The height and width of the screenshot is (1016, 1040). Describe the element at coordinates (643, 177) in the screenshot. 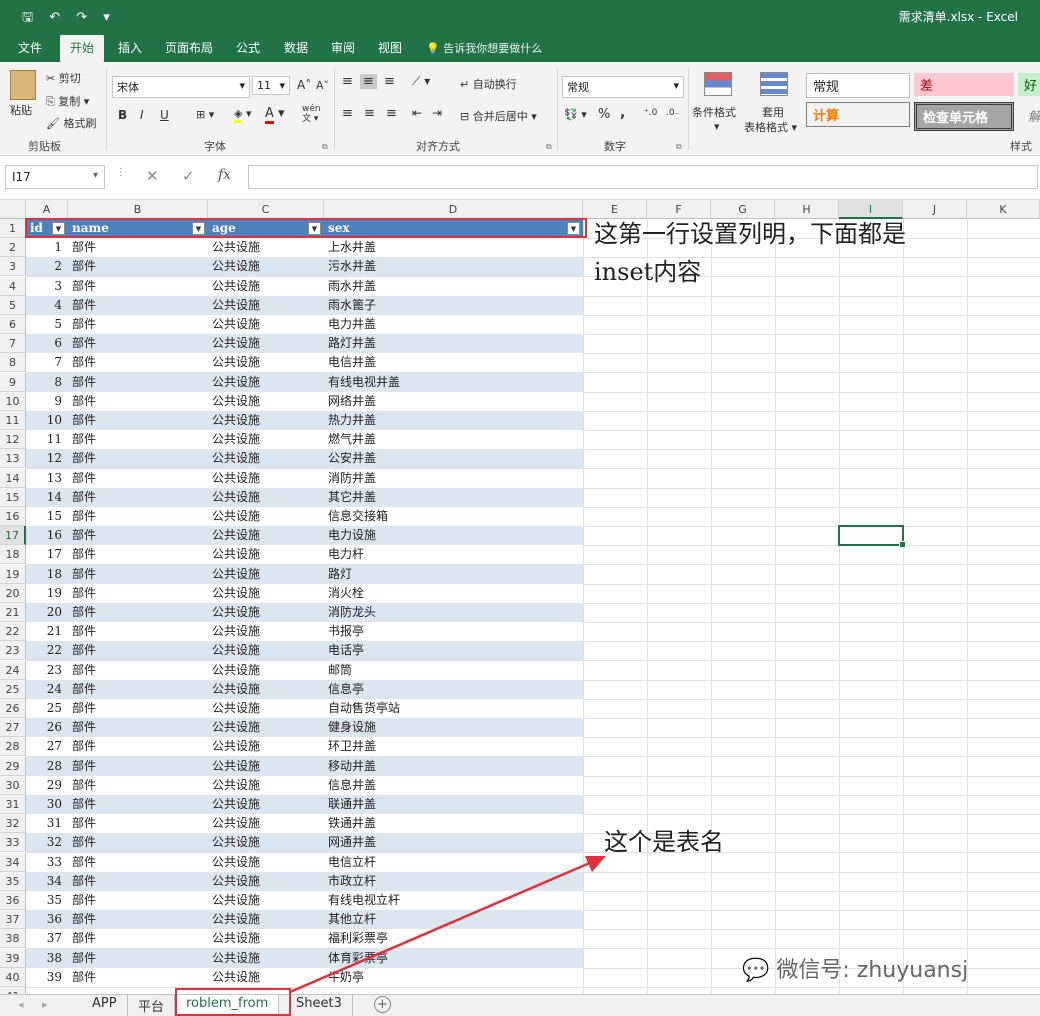

I see `formula-input` at that location.